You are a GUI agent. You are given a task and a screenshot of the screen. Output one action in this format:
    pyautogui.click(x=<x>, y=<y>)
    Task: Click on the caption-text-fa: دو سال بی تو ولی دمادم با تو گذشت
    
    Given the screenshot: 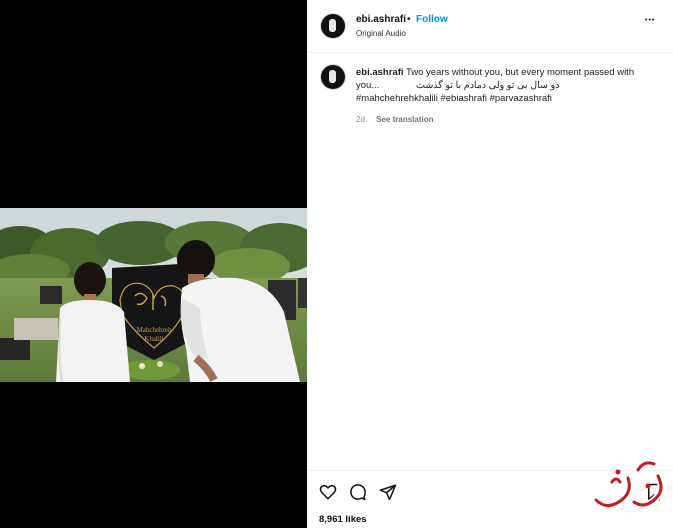 What is the action you would take?
    pyautogui.click(x=488, y=85)
    